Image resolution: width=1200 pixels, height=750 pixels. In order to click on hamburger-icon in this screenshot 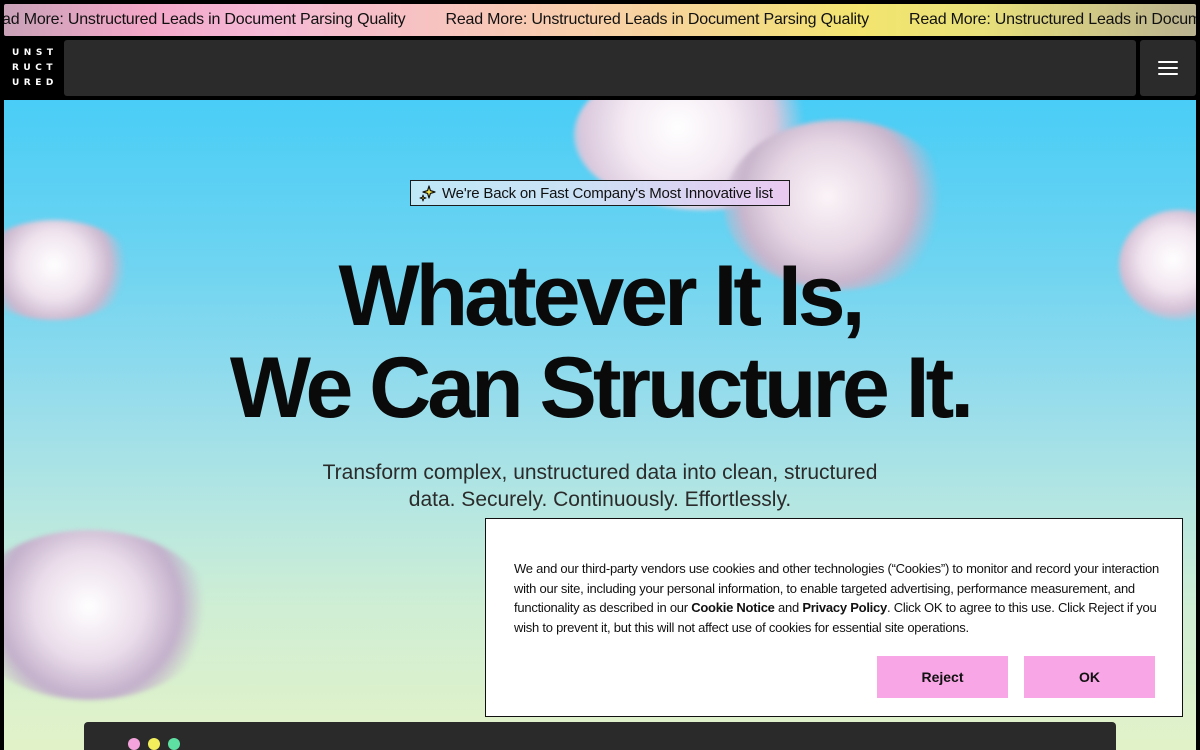, I will do `click(1168, 68)`.